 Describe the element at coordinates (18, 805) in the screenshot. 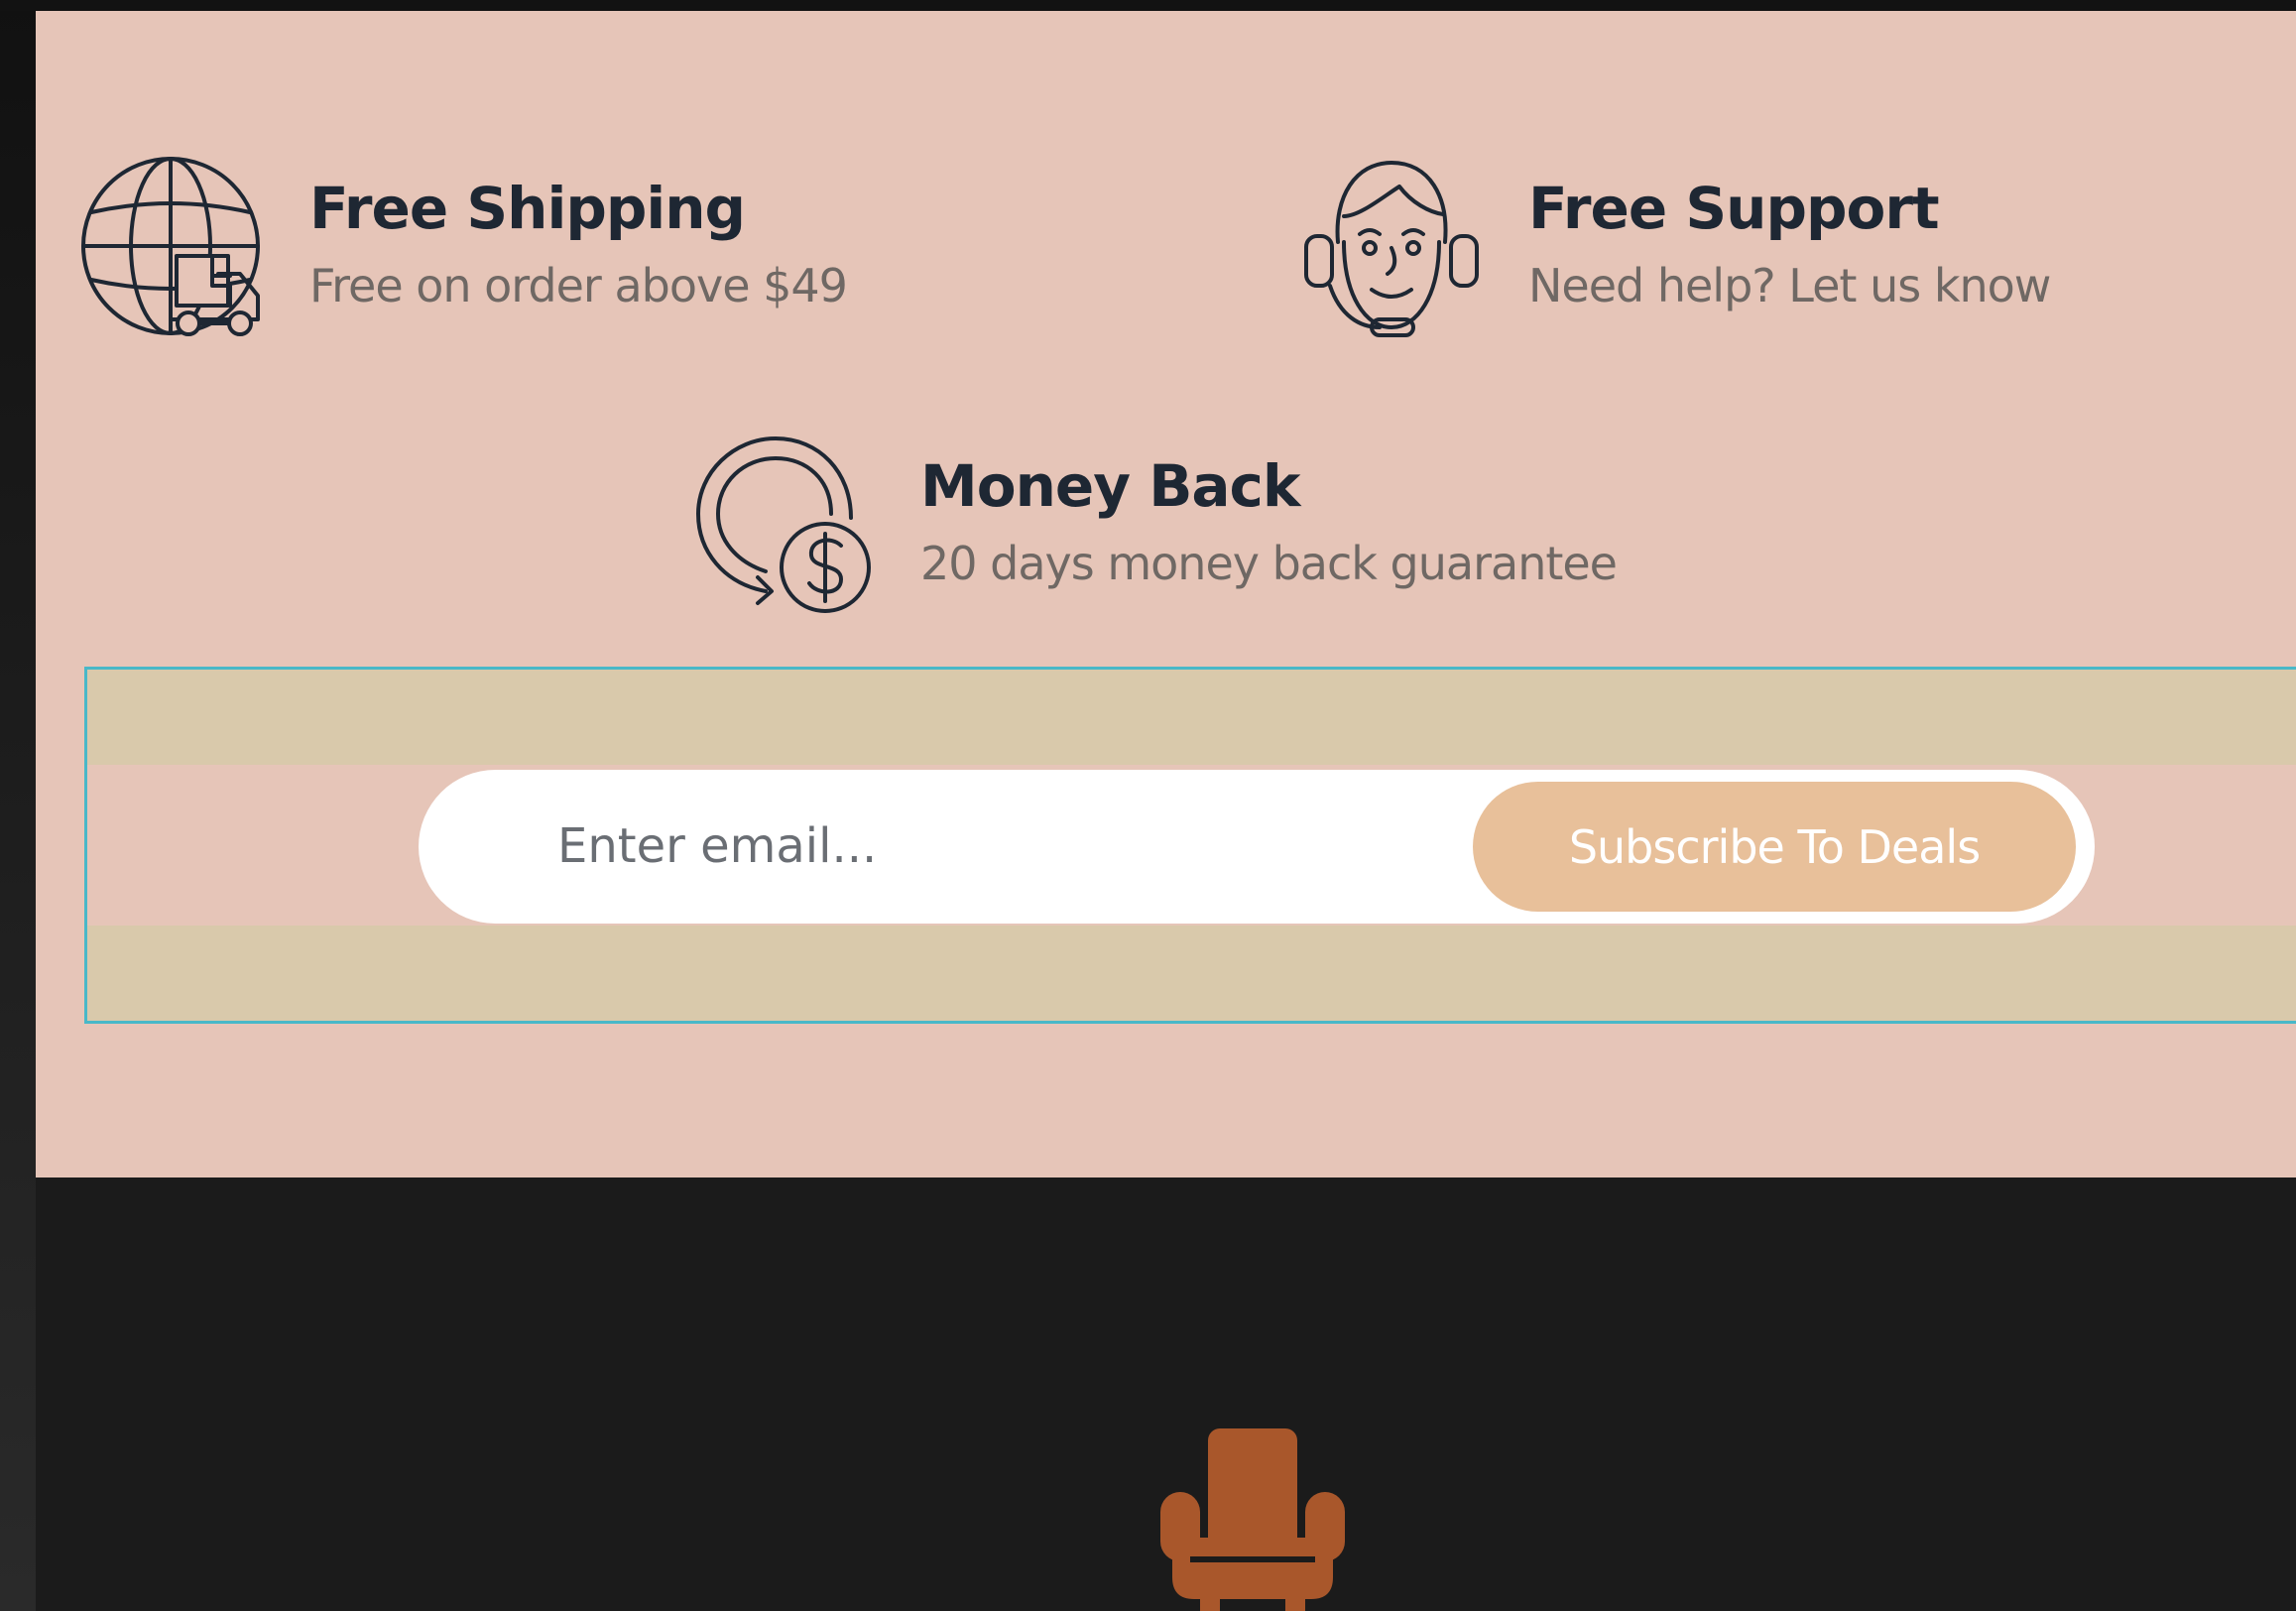

I see `left-edge-strip` at that location.